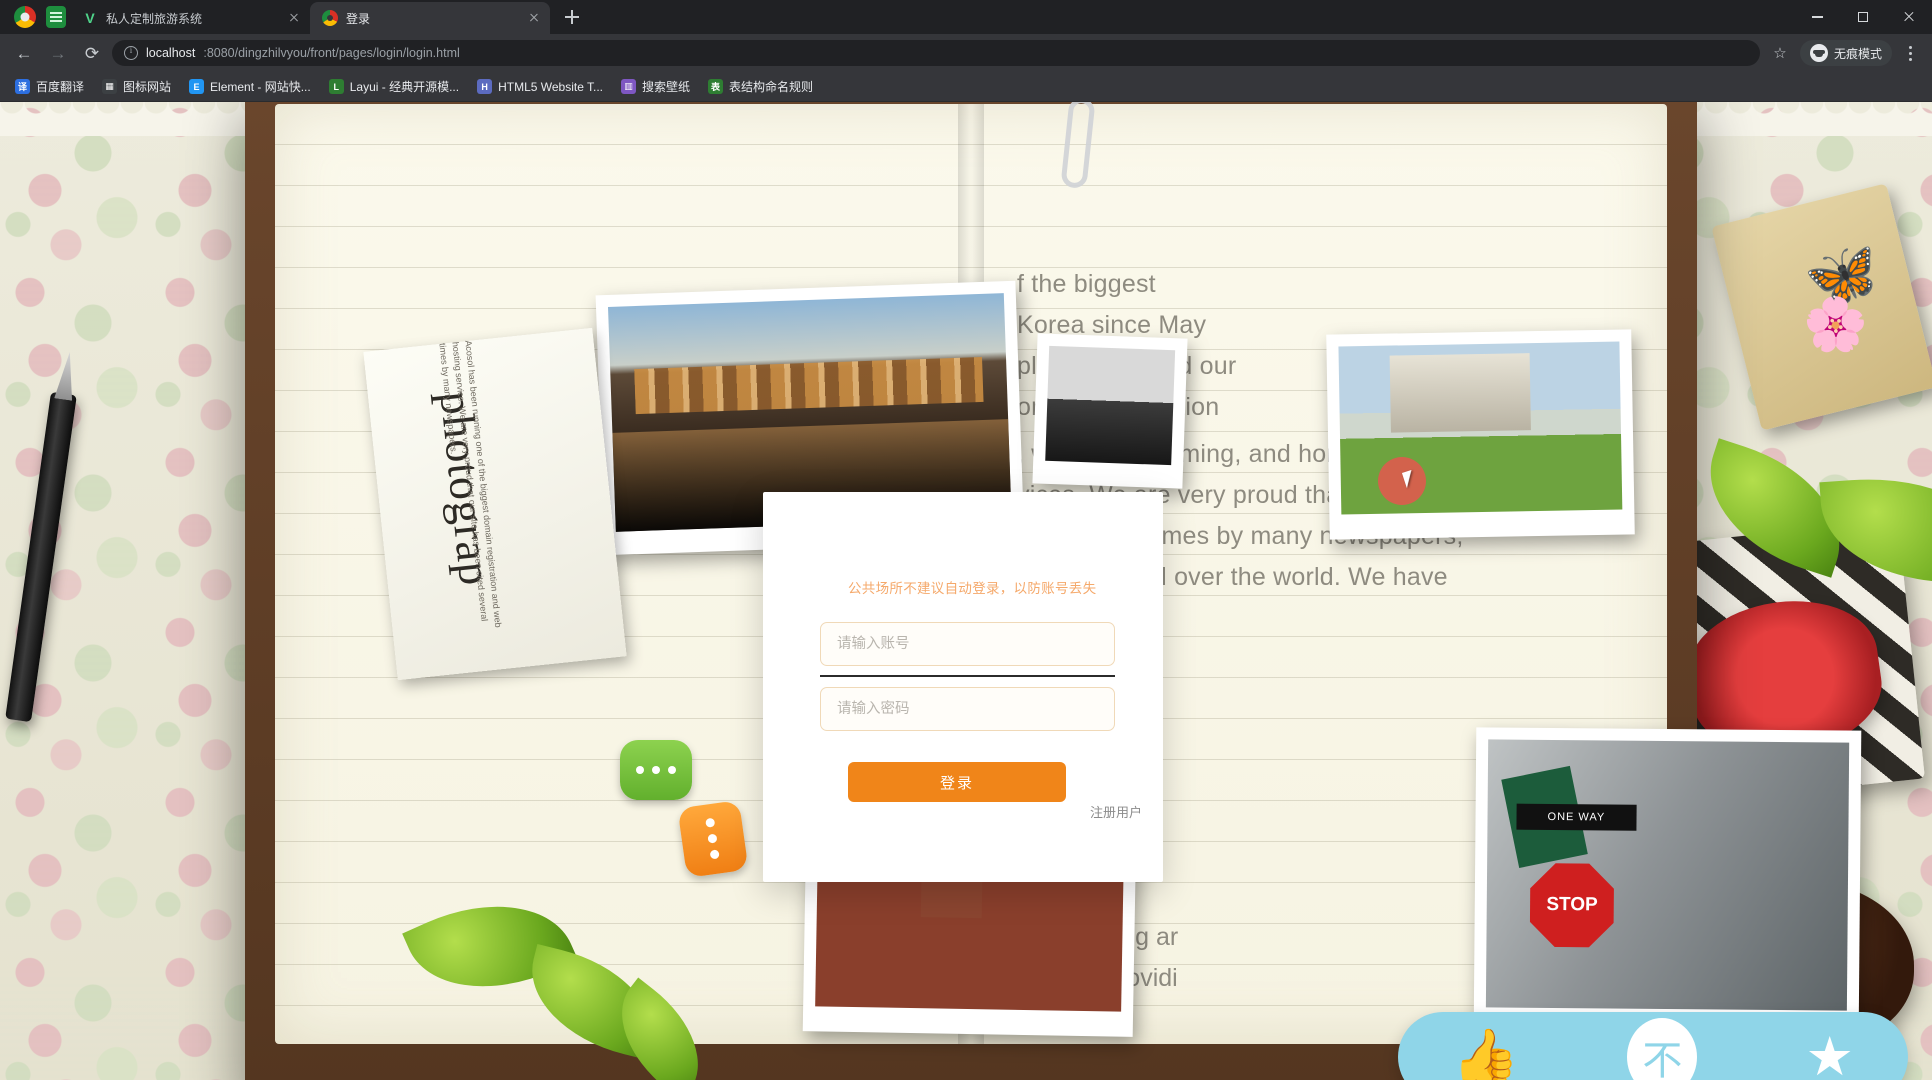  What do you see at coordinates (1780, 53) in the screenshot?
I see `bookmark-star-icon: ☆` at bounding box center [1780, 53].